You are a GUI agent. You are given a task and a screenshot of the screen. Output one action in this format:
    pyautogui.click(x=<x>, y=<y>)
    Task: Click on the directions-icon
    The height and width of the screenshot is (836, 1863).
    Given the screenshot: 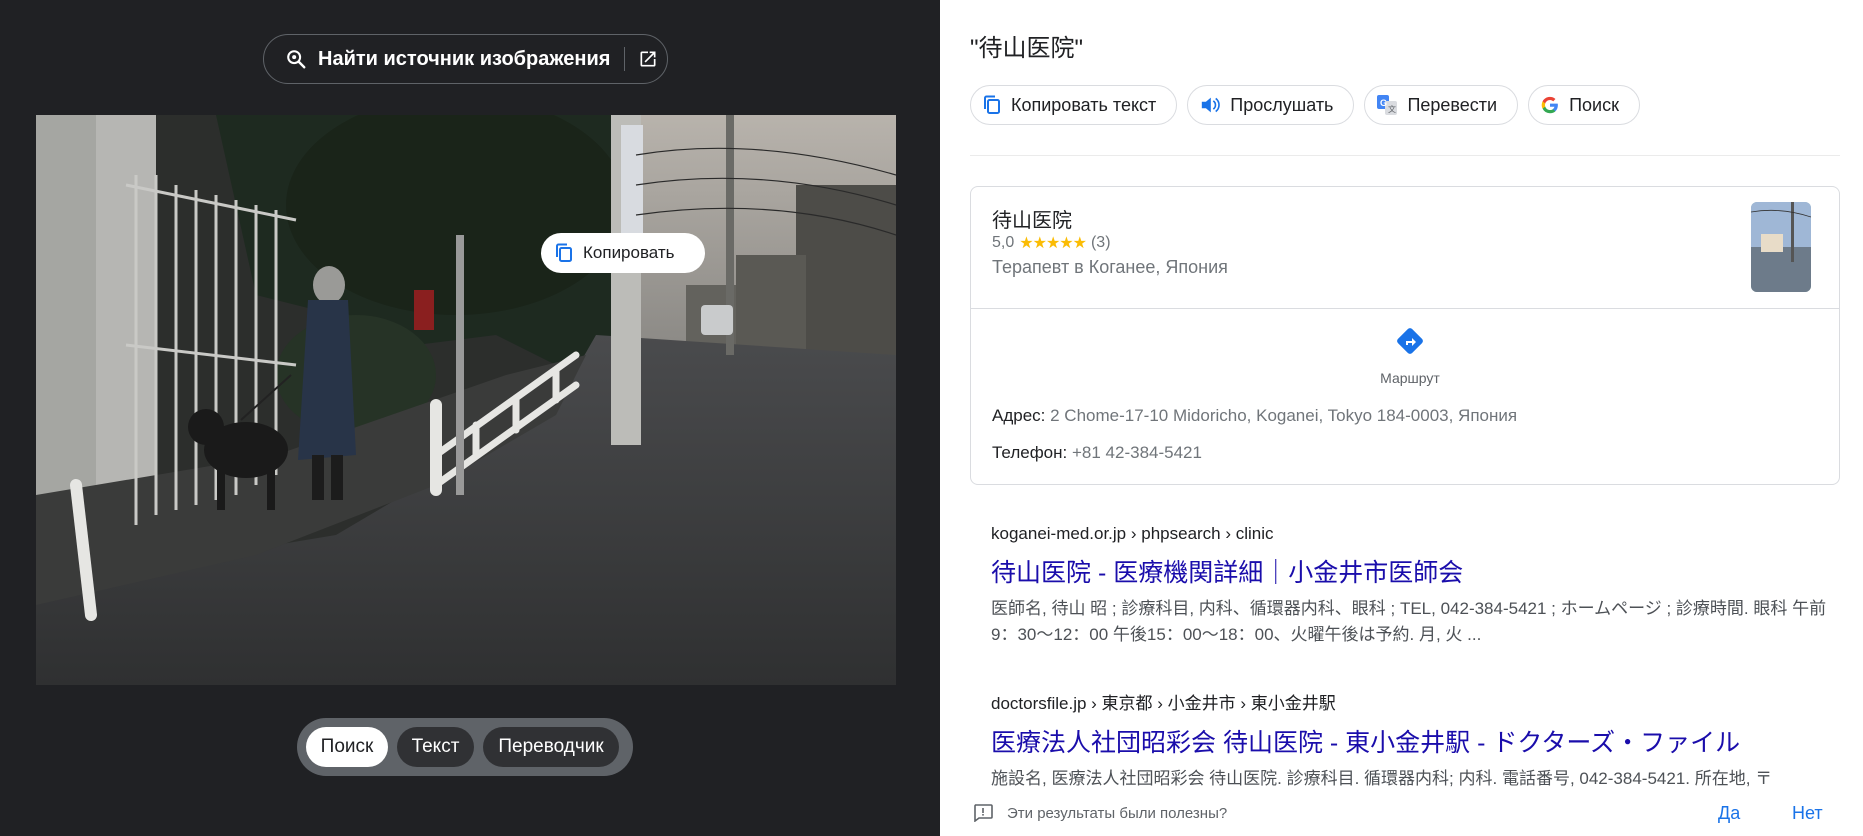 What is the action you would take?
    pyautogui.click(x=1410, y=343)
    